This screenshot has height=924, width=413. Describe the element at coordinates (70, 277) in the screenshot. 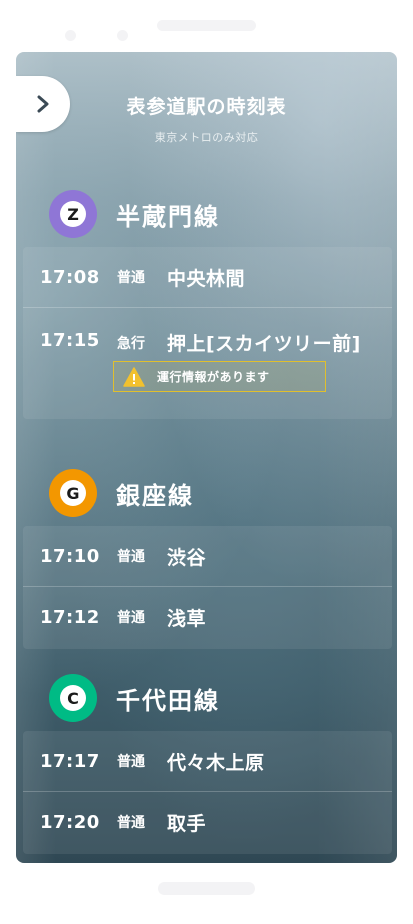

I see `departure-time: 17:08` at that location.